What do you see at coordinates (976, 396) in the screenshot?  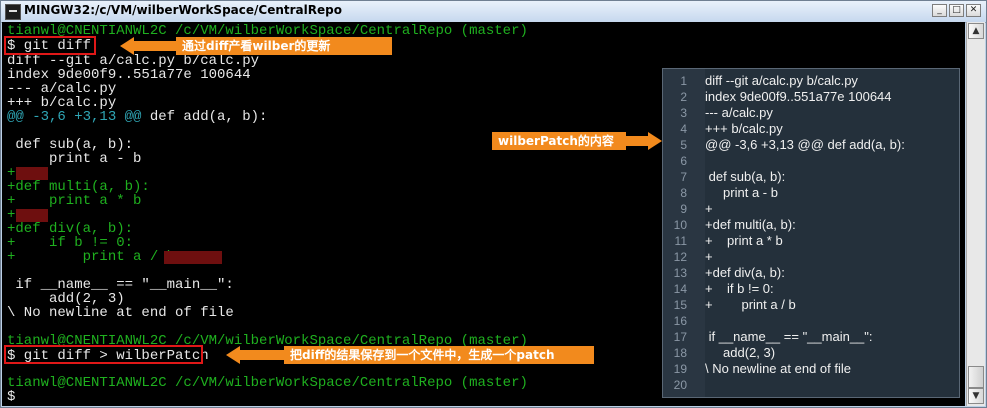 I see `scroll-down-icon: ▼` at bounding box center [976, 396].